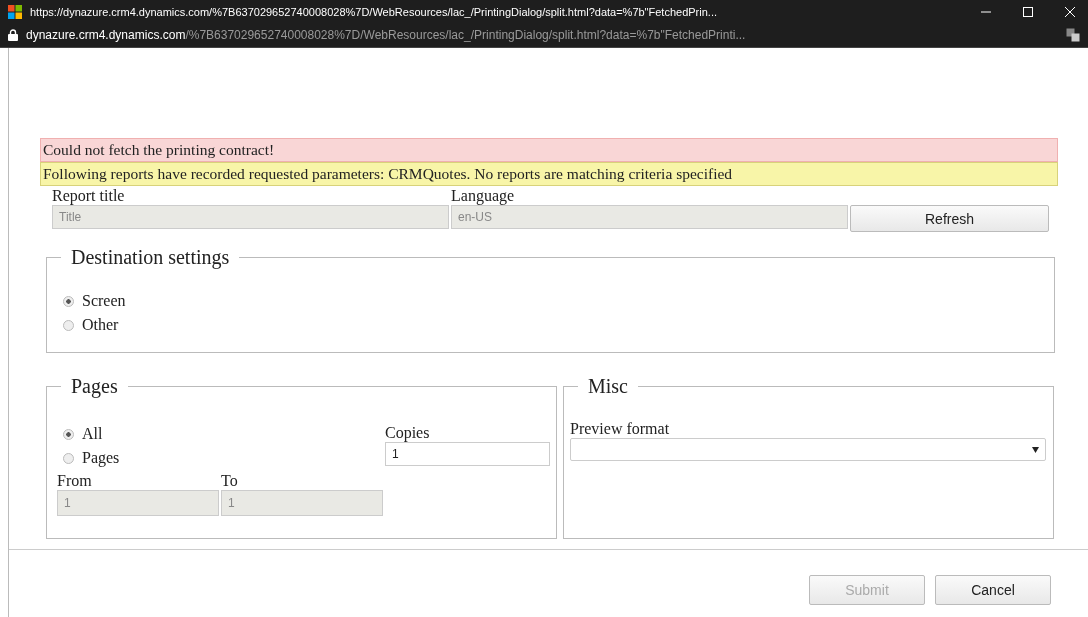  I want to click on radio-label: All, so click(92, 434).